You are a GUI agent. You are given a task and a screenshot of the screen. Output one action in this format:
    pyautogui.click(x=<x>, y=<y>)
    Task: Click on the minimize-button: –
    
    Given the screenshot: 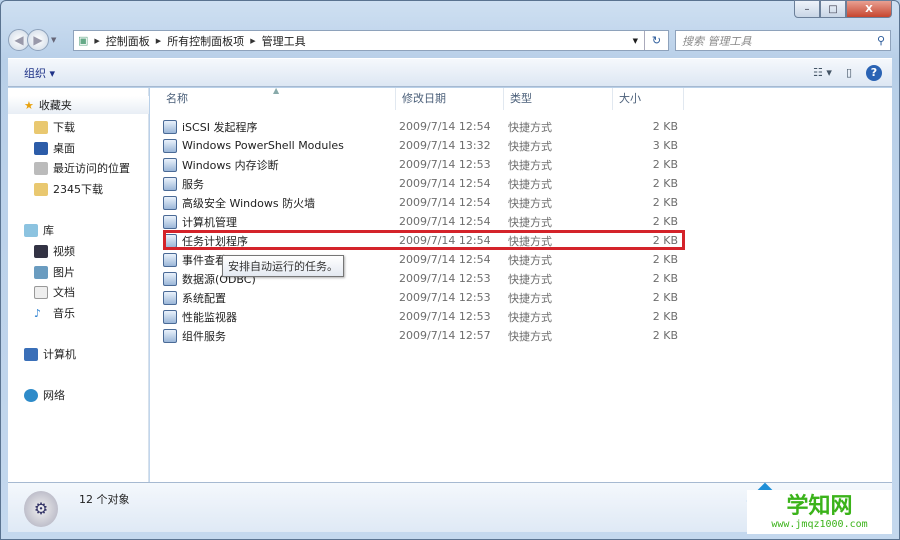 What is the action you would take?
    pyautogui.click(x=807, y=9)
    